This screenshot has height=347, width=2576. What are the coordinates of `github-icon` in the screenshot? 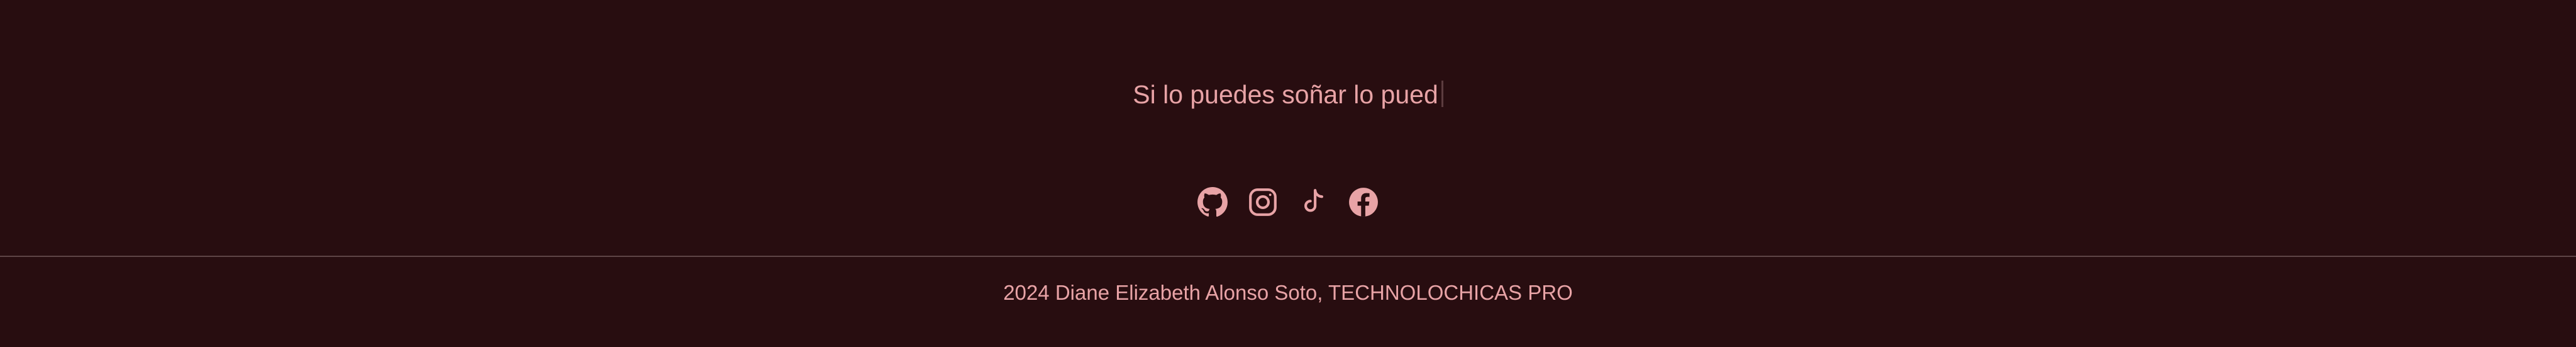 It's located at (1212, 202).